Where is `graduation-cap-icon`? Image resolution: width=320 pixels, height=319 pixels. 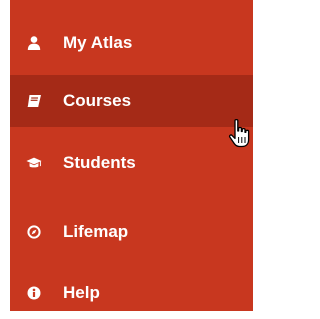
graduation-cap-icon is located at coordinates (34, 163).